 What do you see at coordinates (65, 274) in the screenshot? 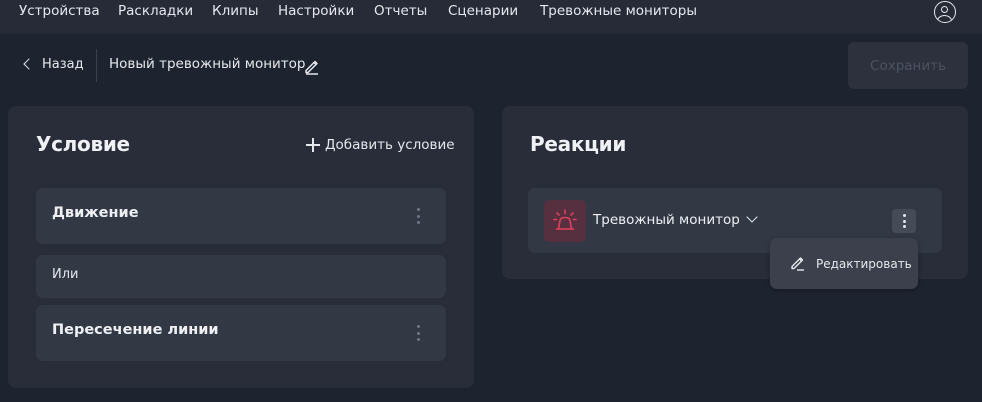
I see `or-label: Или` at bounding box center [65, 274].